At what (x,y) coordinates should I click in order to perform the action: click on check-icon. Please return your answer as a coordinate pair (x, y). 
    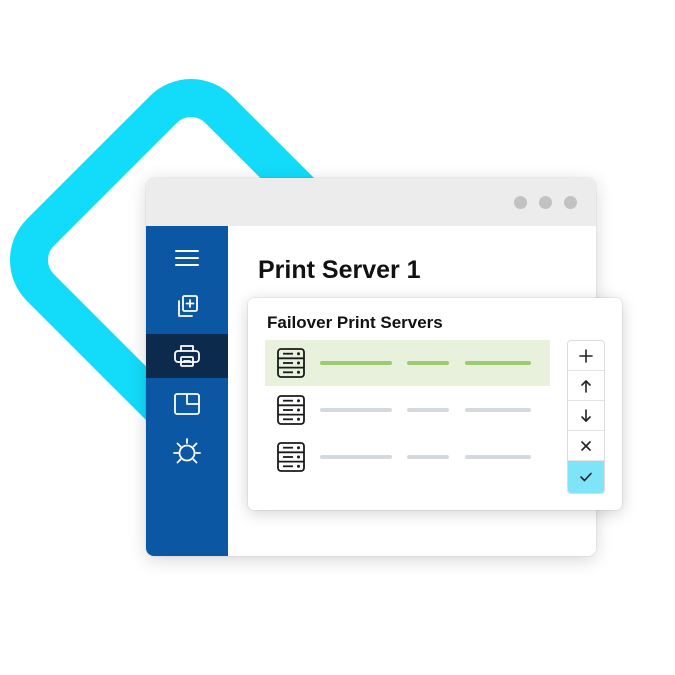
    Looking at the image, I should click on (586, 477).